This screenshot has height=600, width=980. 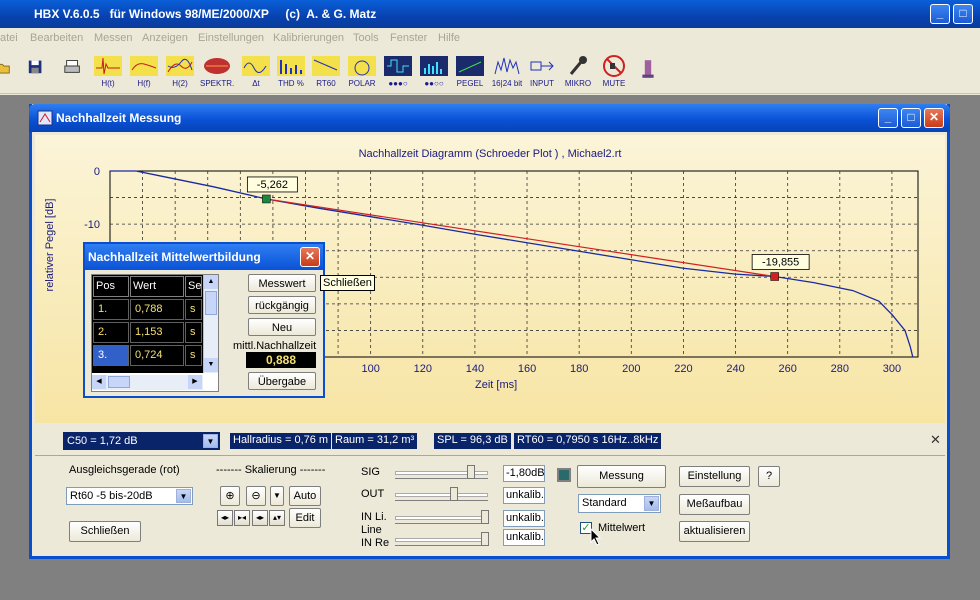 I want to click on shift-left-icon: ◂▸, so click(x=225, y=518).